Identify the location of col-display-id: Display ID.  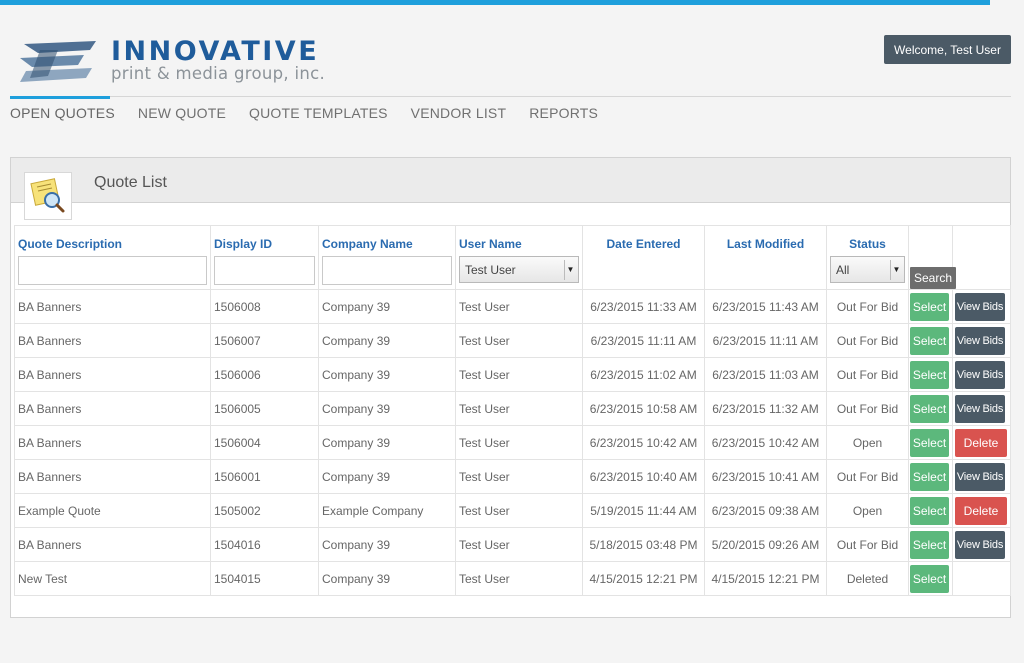
(264, 257).